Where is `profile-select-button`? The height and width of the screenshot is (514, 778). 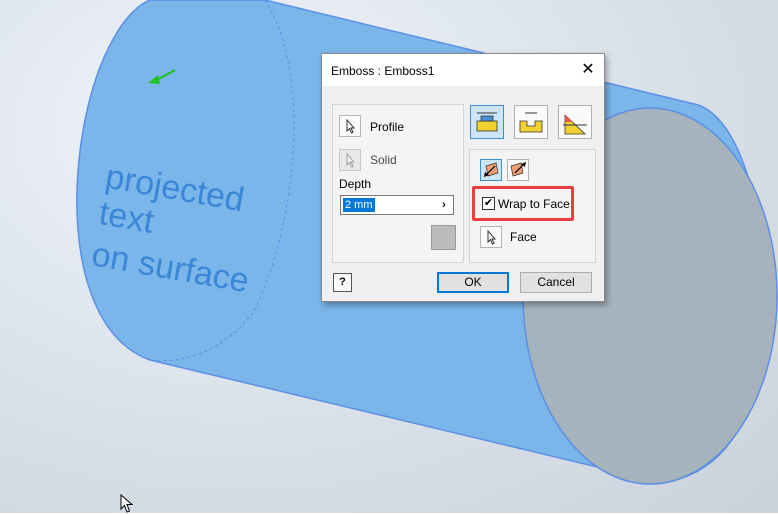
profile-select-button is located at coordinates (350, 126).